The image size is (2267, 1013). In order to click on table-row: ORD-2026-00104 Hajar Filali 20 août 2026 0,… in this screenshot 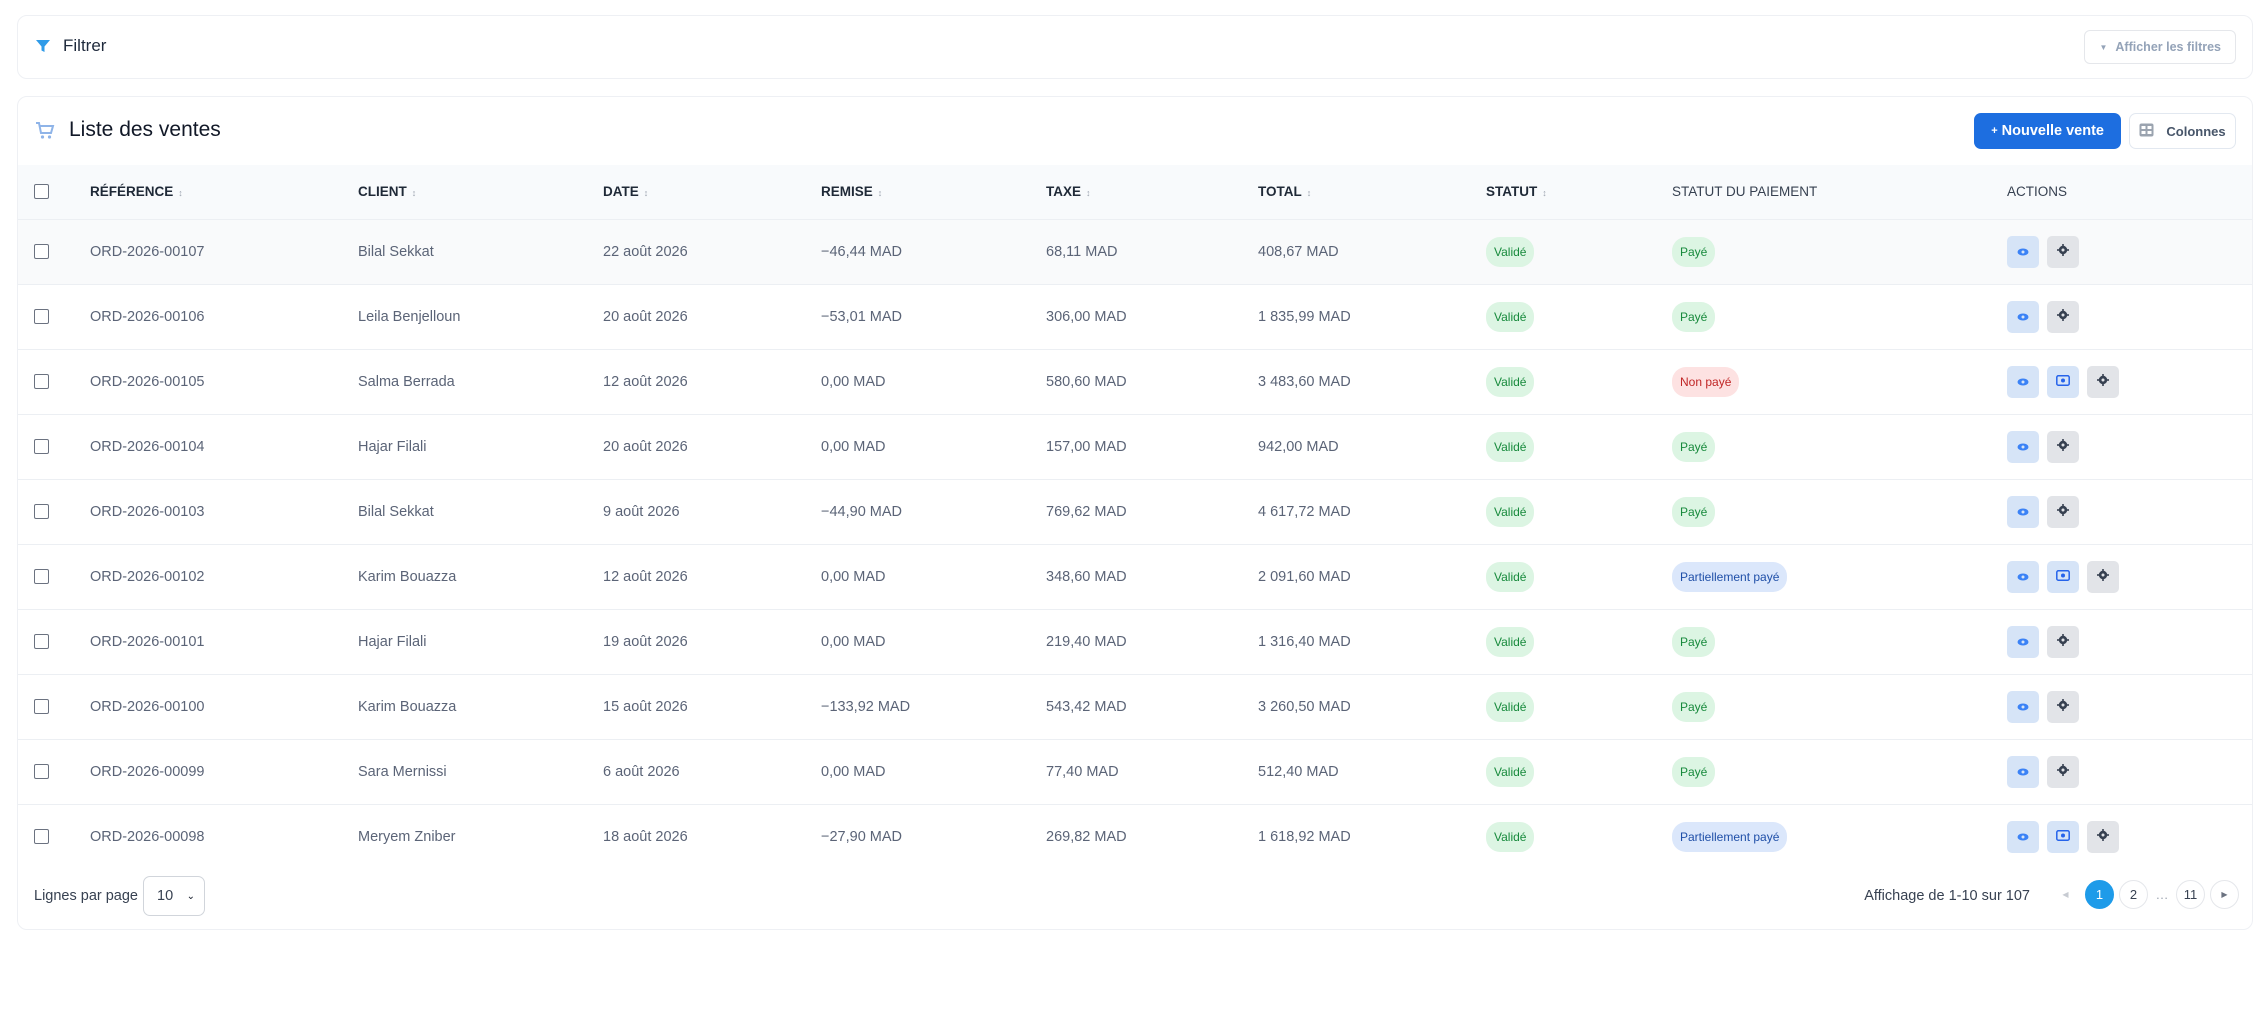, I will do `click(1135, 446)`.